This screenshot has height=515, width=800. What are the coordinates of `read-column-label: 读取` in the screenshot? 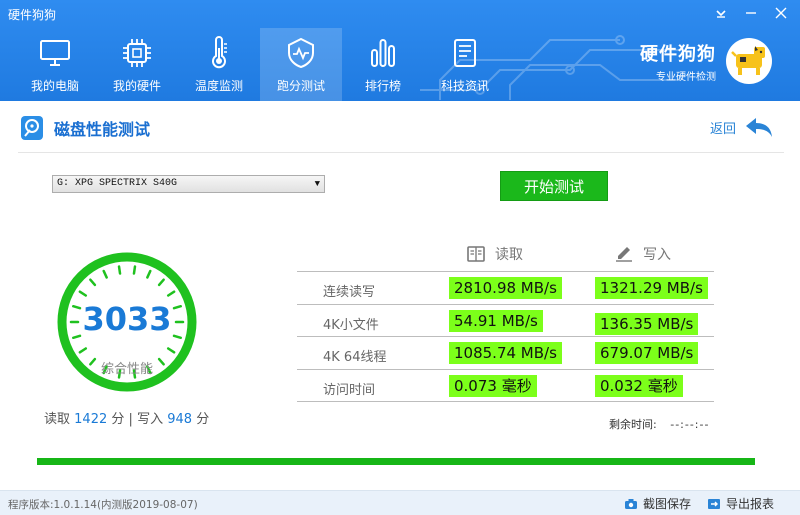 It's located at (509, 255).